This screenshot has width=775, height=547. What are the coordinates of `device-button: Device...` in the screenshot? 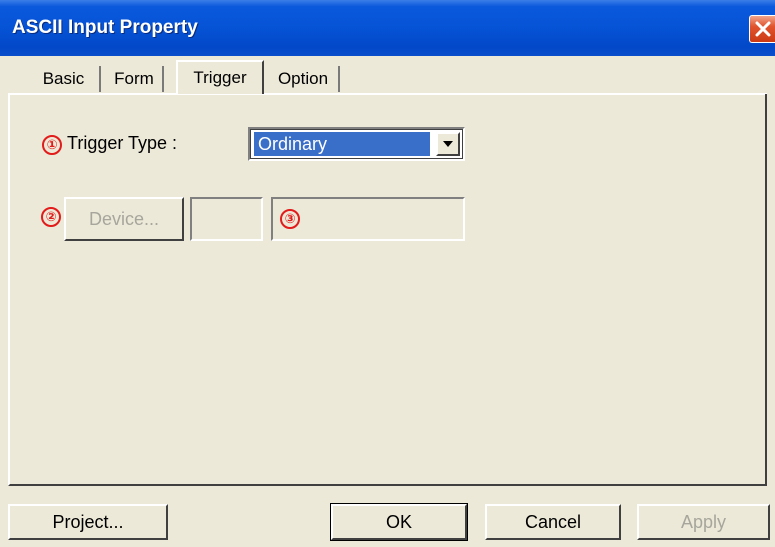 It's located at (124, 219).